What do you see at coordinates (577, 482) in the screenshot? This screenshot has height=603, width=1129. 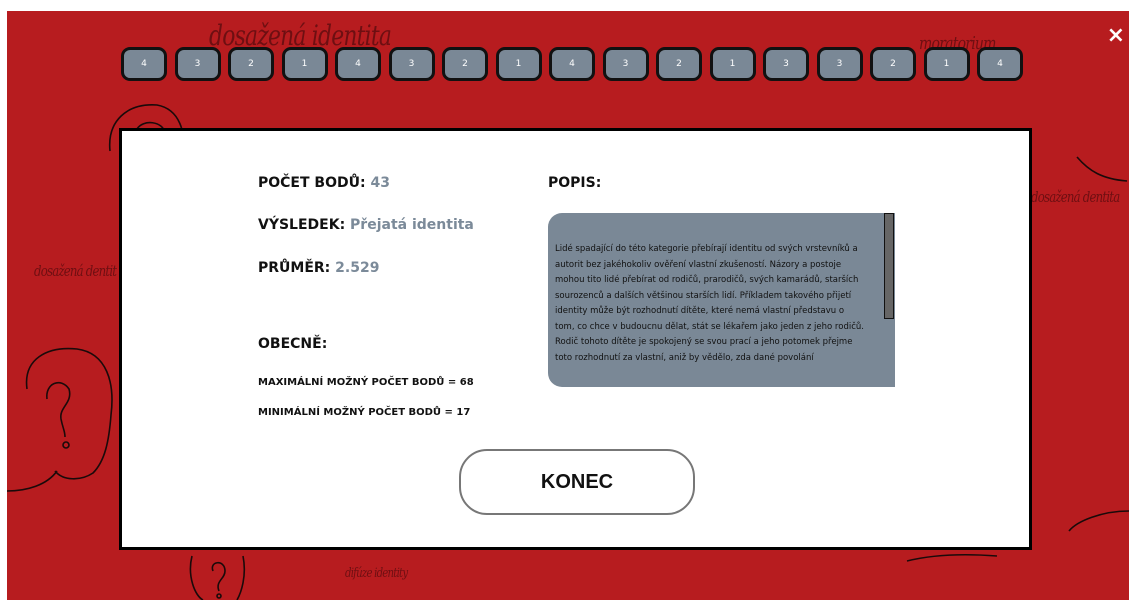 I see `end-button: KONEC` at bounding box center [577, 482].